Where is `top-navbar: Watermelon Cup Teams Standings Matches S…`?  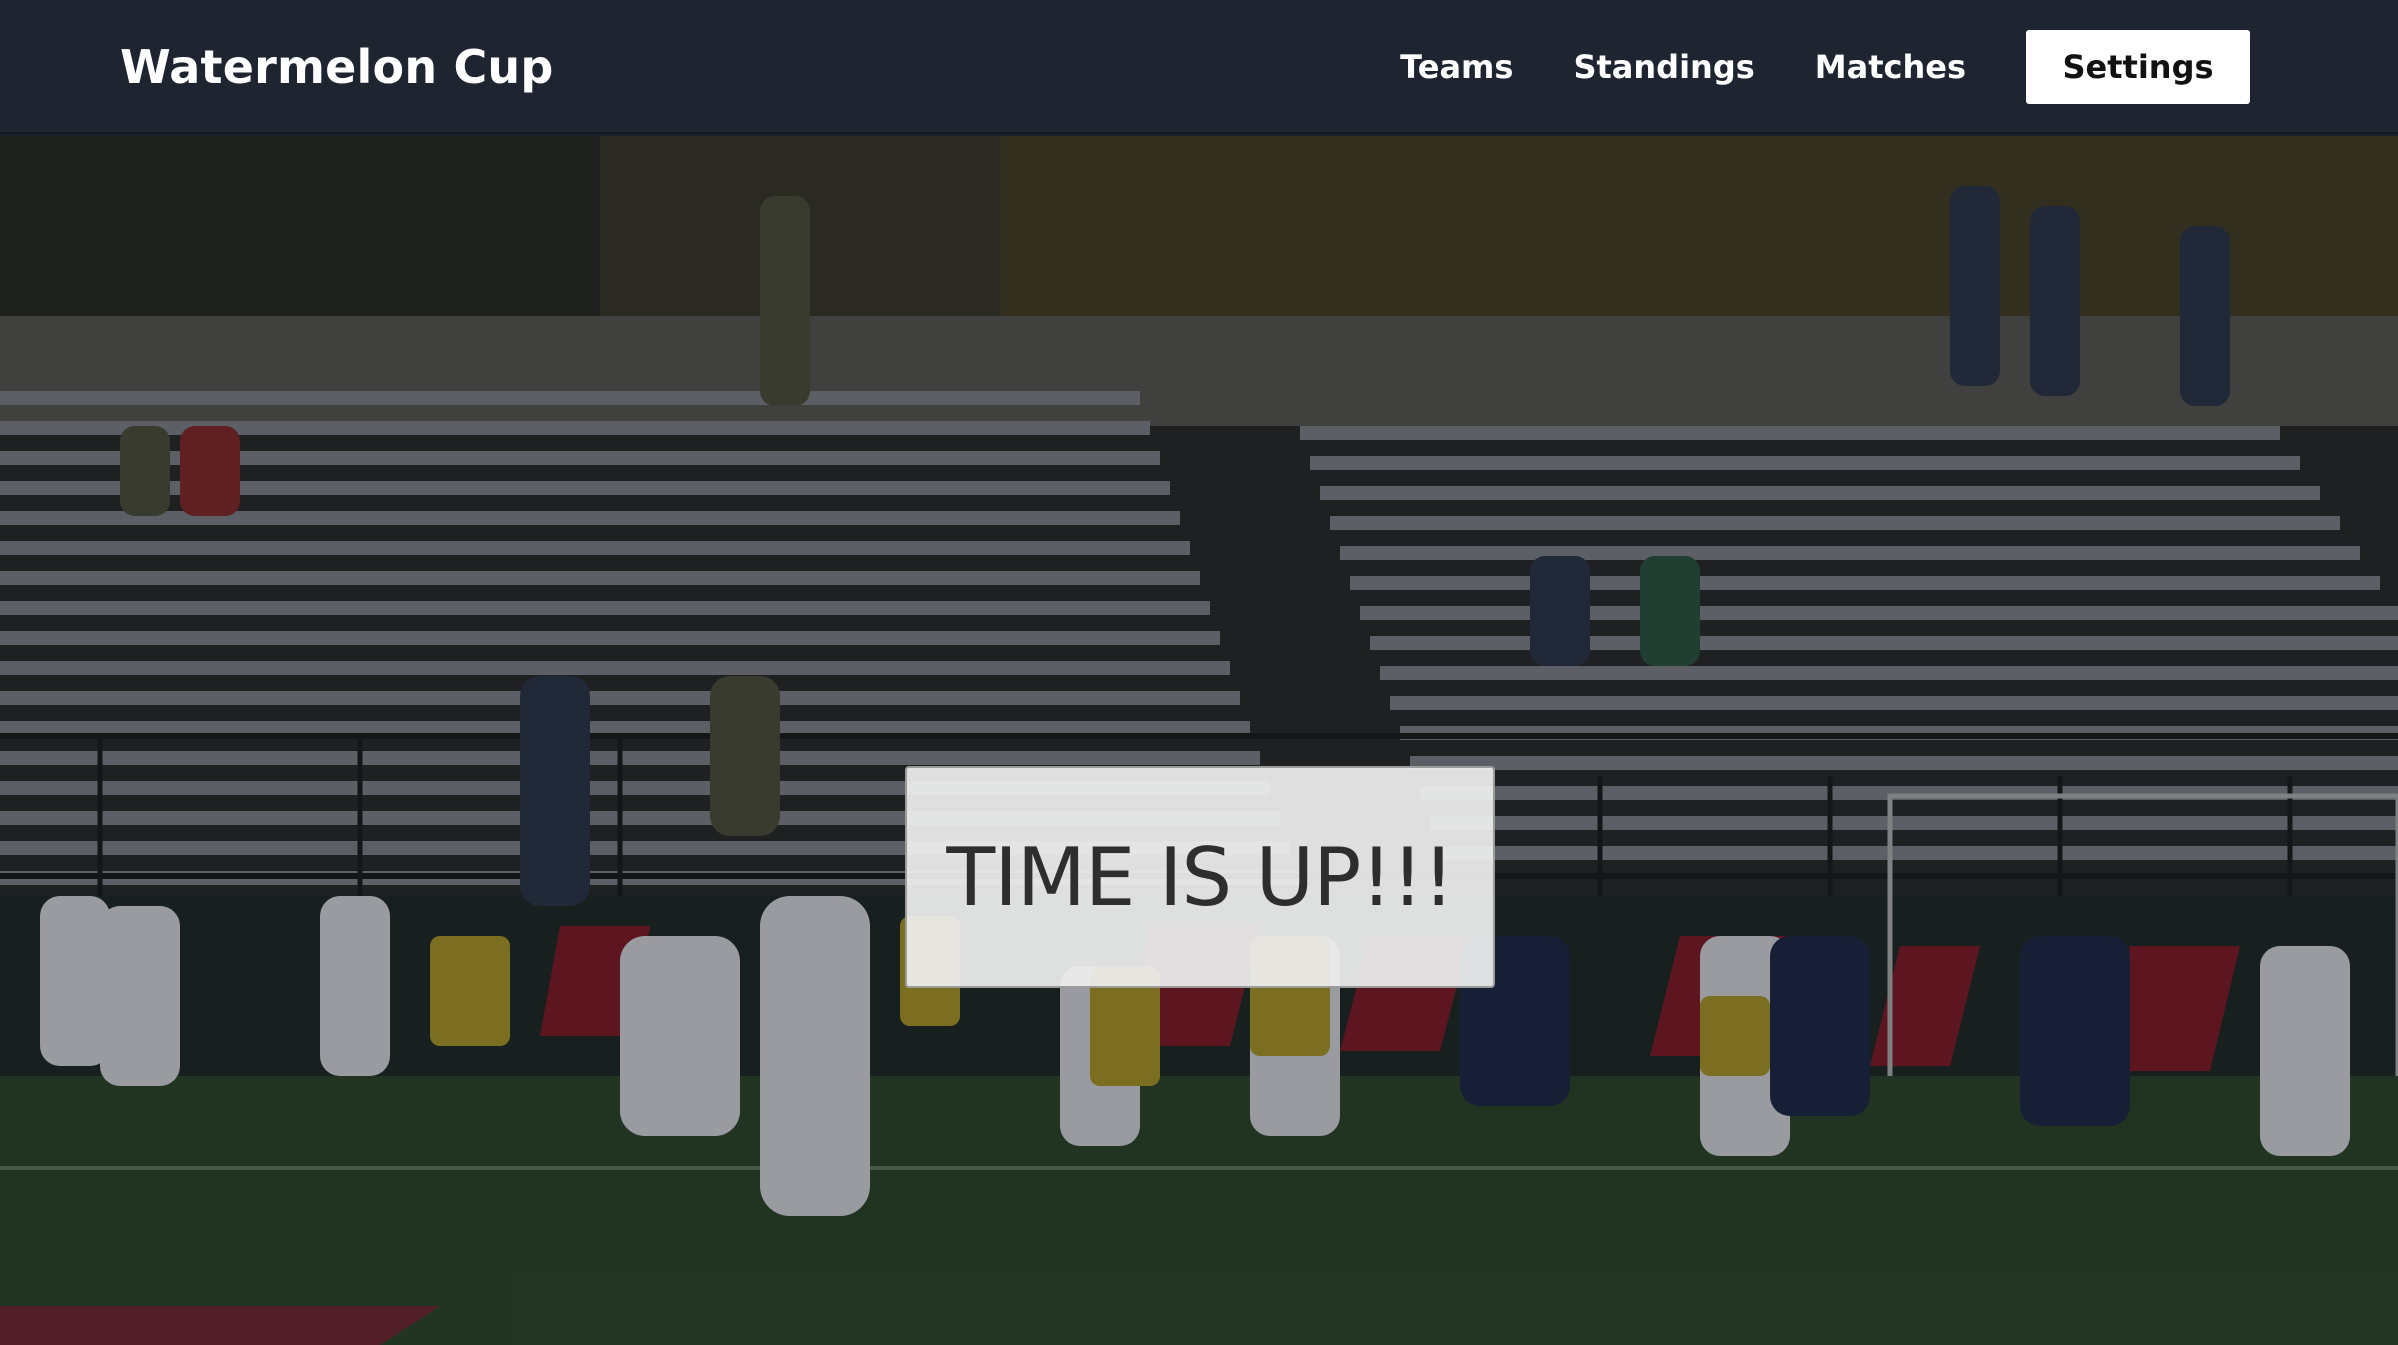 top-navbar: Watermelon Cup Teams Standings Matches S… is located at coordinates (1199, 67).